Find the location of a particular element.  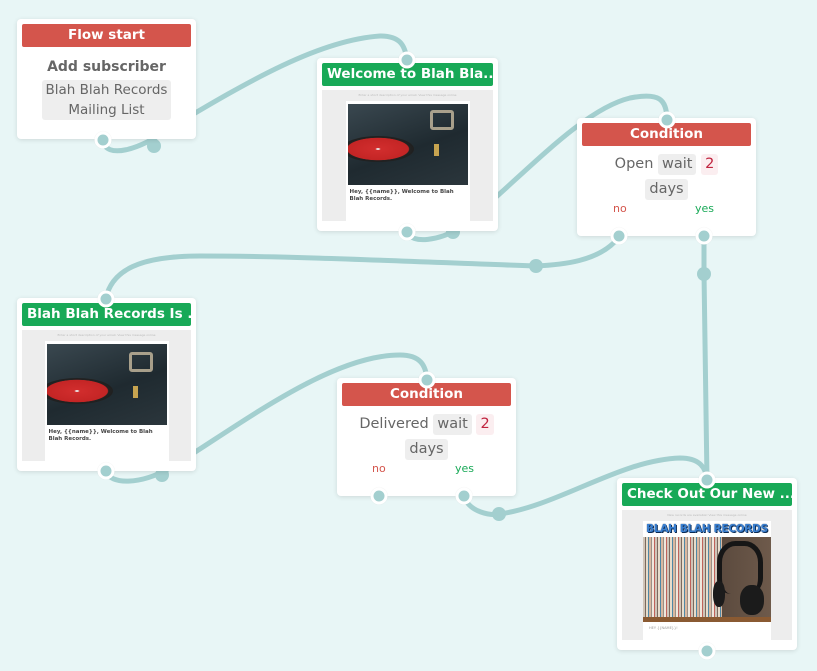

records-headphones-image is located at coordinates (707, 579).